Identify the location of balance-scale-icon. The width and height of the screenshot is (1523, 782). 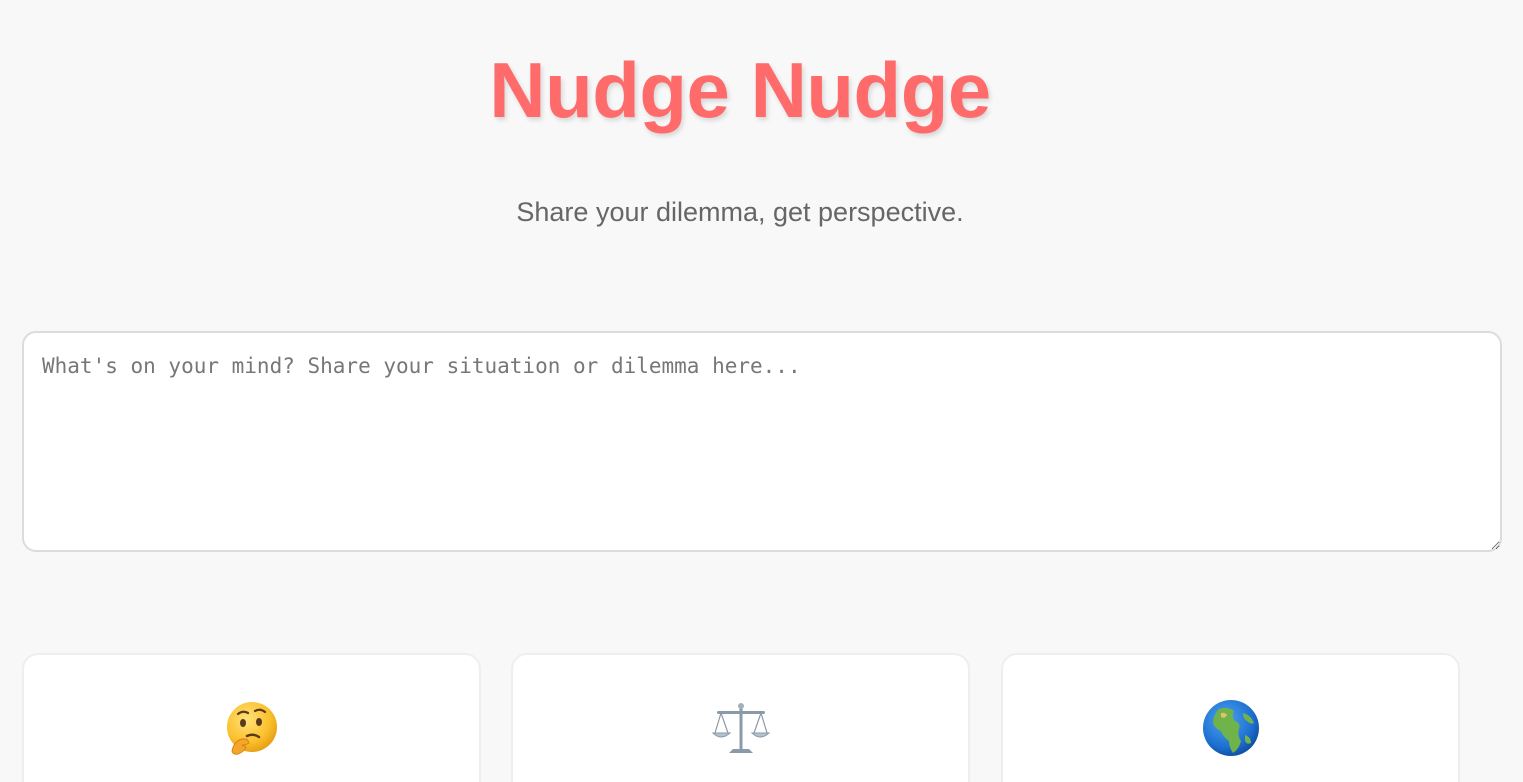
(741, 729).